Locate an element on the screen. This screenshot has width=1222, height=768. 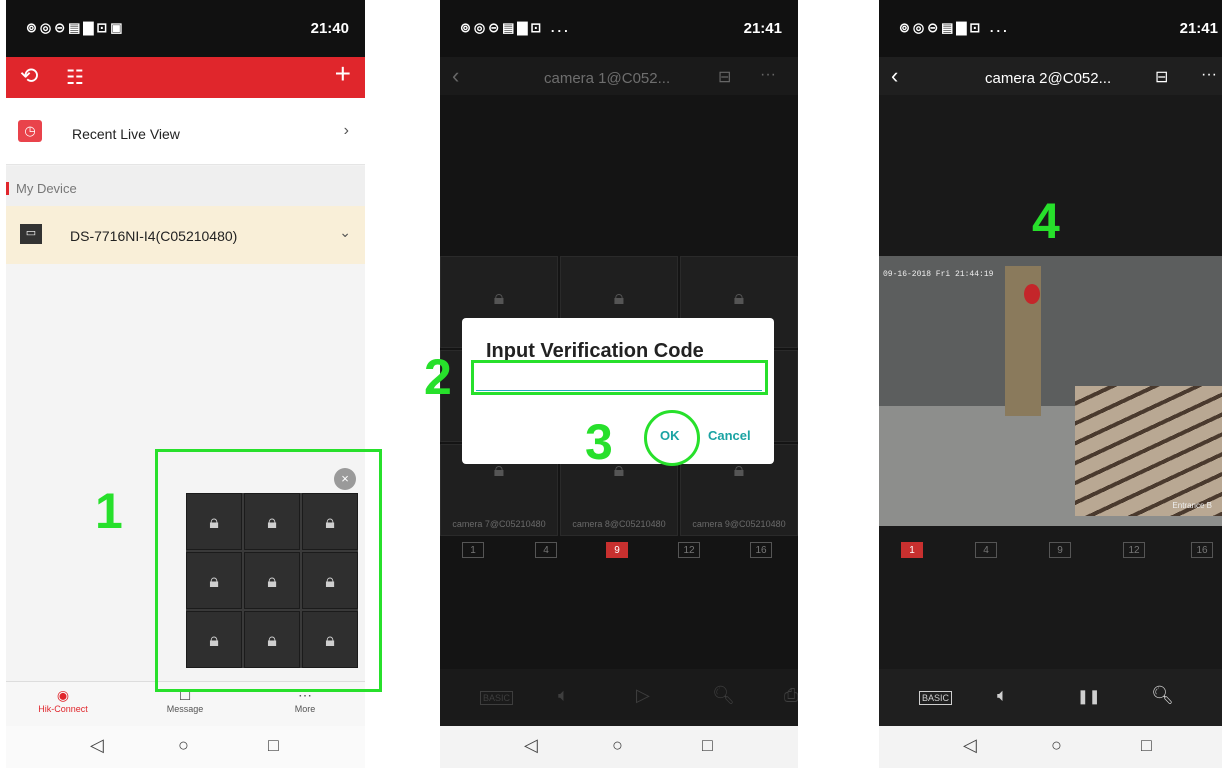
camera-name: camera 9@C05210480 is located at coordinates (739, 524).